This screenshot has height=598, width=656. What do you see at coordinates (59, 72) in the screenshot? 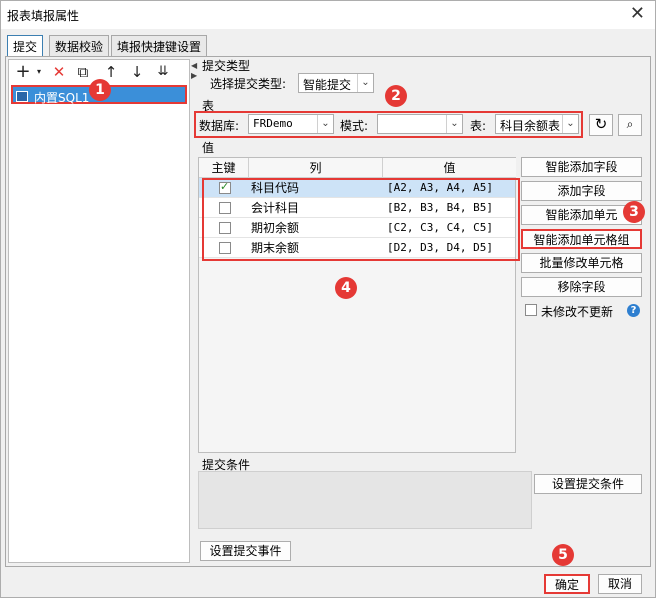
I see `delete-icon: ✕` at bounding box center [59, 72].